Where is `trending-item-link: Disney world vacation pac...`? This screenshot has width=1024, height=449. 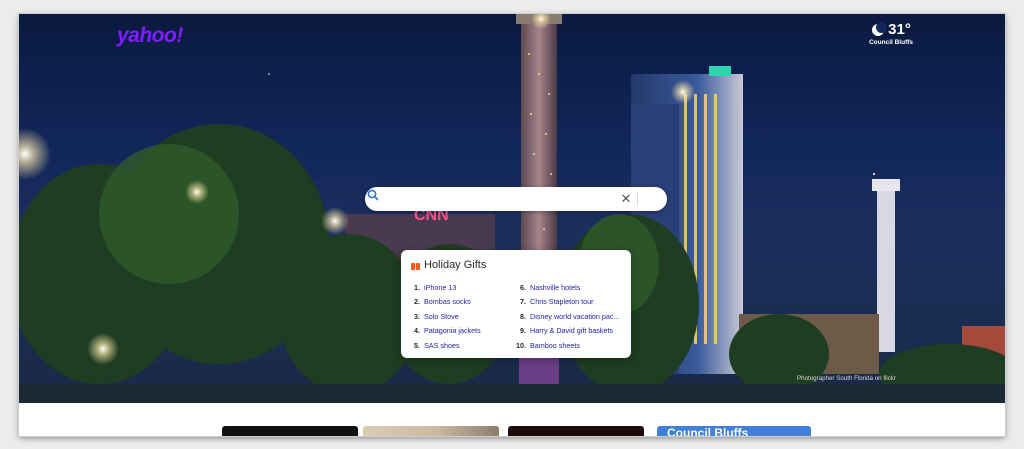 trending-item-link: Disney world vacation pac... is located at coordinates (575, 316).